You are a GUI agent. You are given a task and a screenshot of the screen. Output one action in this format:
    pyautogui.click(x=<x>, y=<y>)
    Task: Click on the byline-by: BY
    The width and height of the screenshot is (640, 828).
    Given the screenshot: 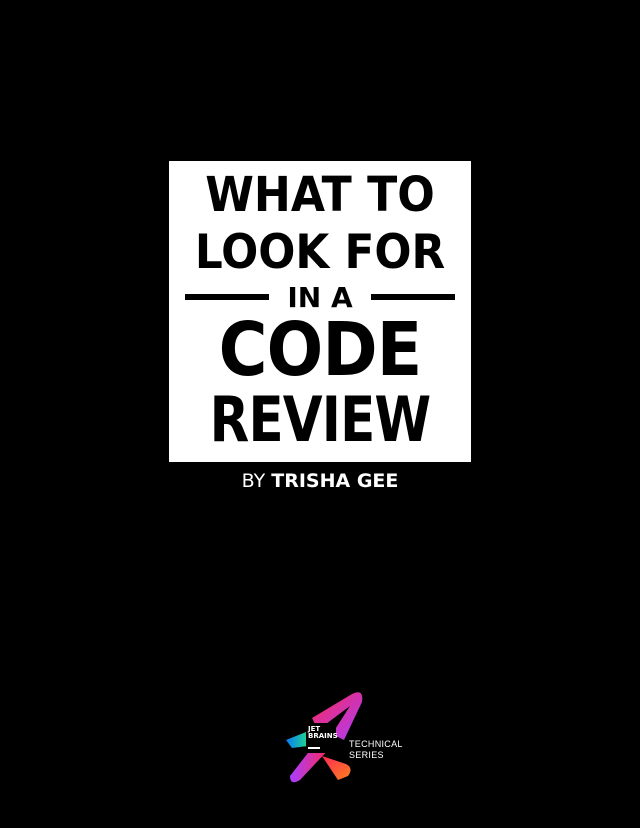 What is the action you would take?
    pyautogui.click(x=253, y=481)
    